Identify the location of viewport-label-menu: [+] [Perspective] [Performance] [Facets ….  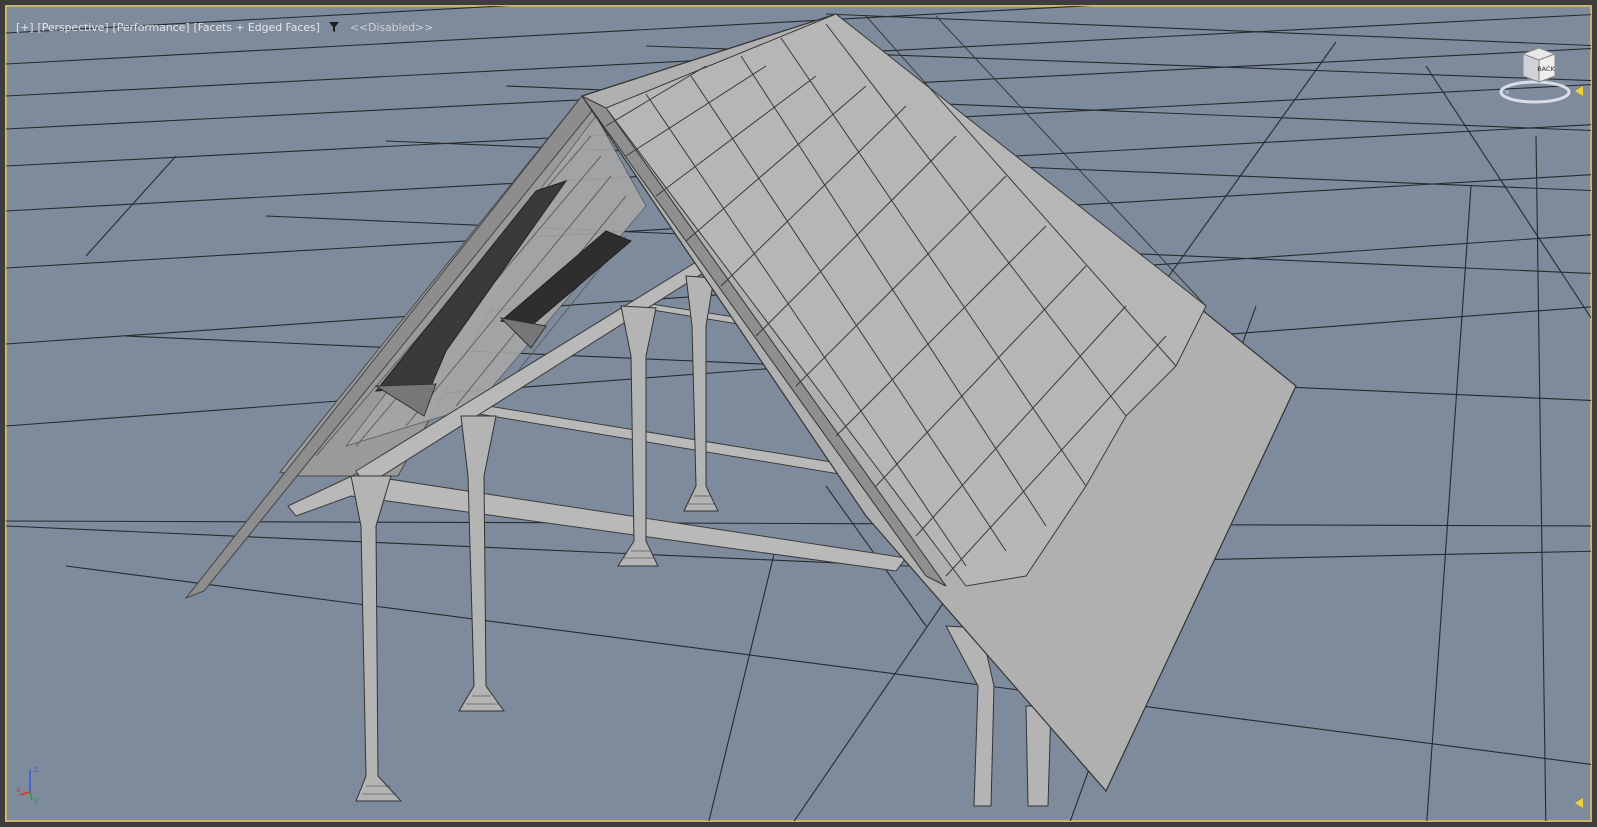
(226, 27).